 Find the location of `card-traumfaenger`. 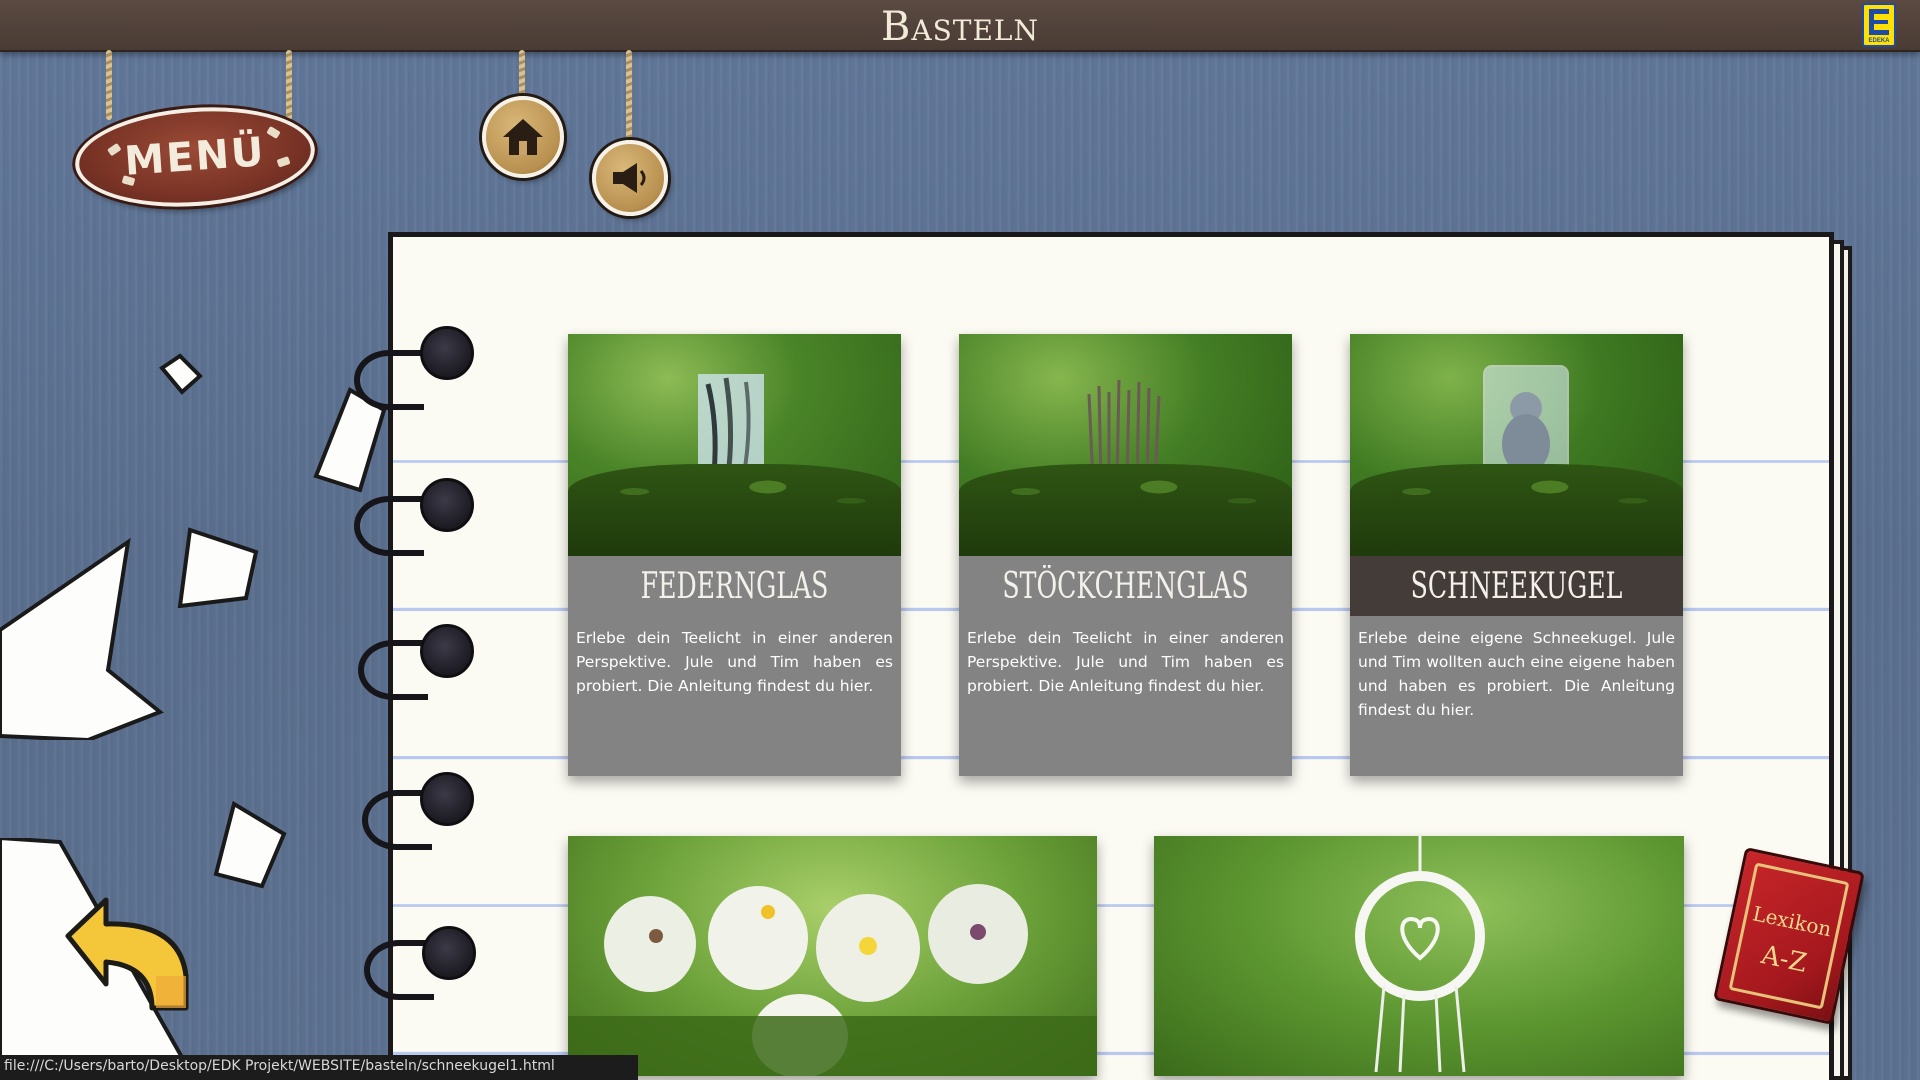

card-traumfaenger is located at coordinates (1419, 956).